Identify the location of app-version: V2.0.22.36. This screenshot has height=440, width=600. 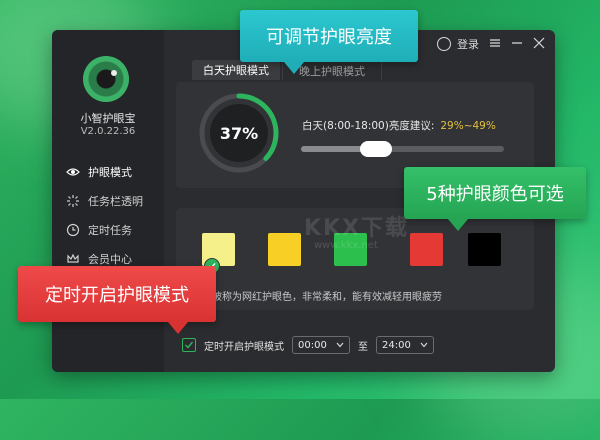
(108, 131).